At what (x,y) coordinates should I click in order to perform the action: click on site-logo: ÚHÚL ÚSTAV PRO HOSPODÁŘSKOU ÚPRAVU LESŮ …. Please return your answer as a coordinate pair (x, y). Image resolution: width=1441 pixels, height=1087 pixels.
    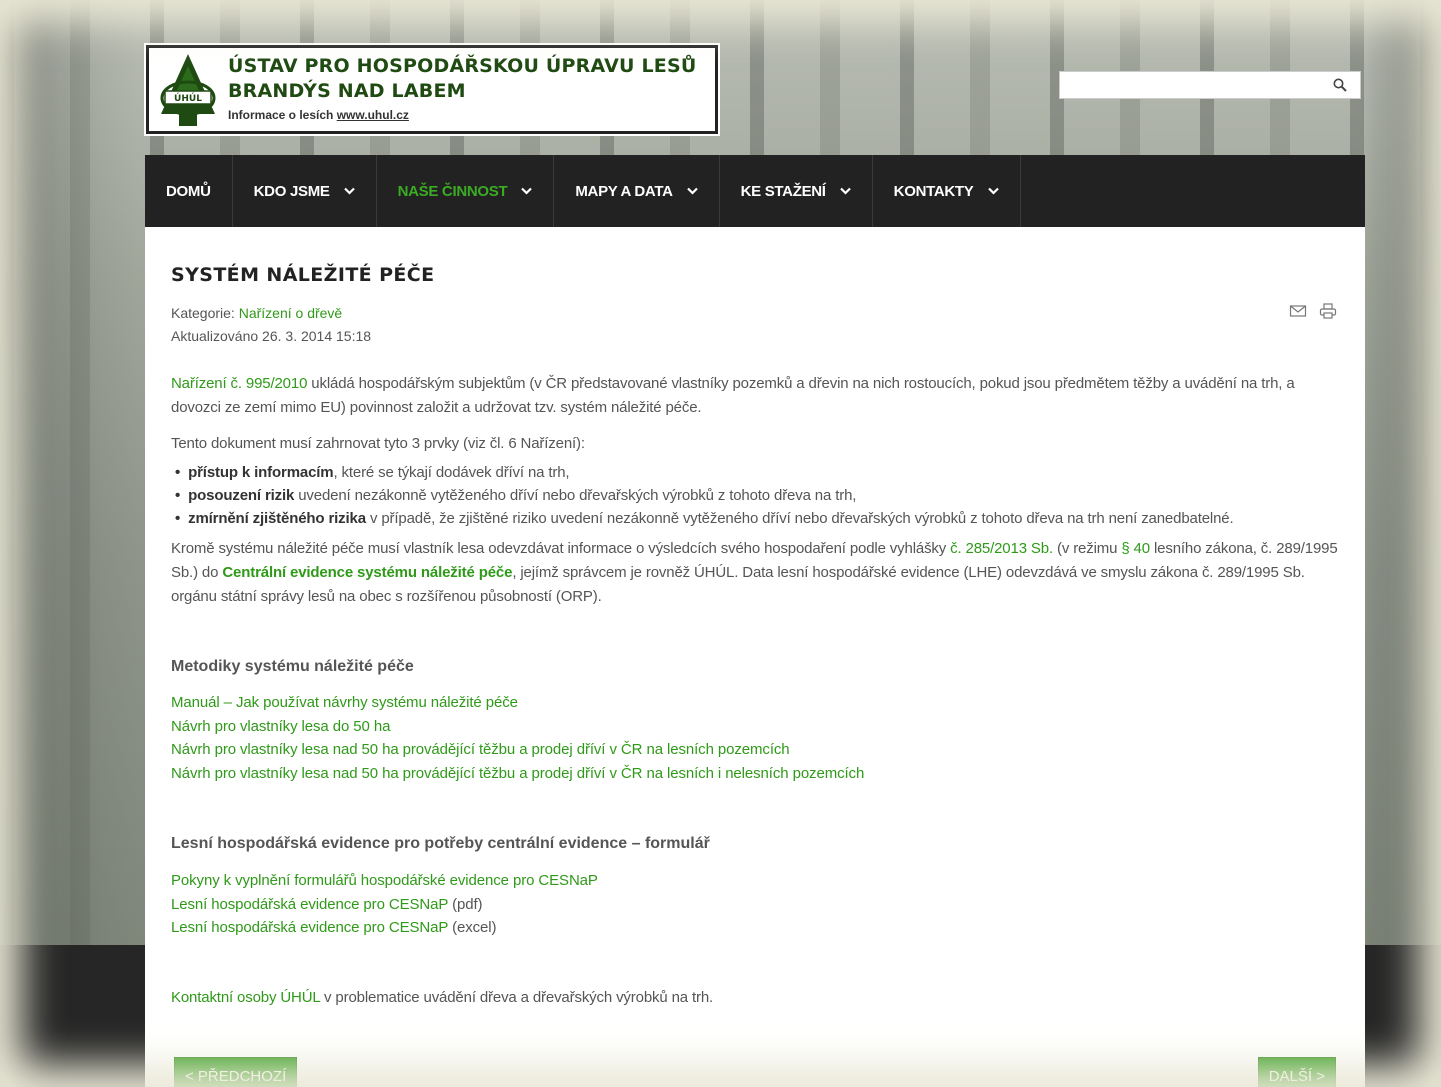
    Looking at the image, I should click on (432, 89).